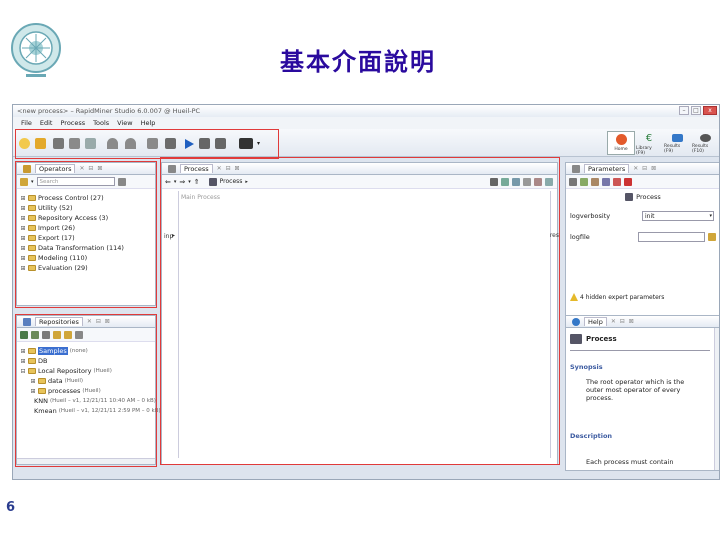 The height and width of the screenshot is (540, 720). I want to click on up-arrow-icon: ⇑, so click(197, 182).